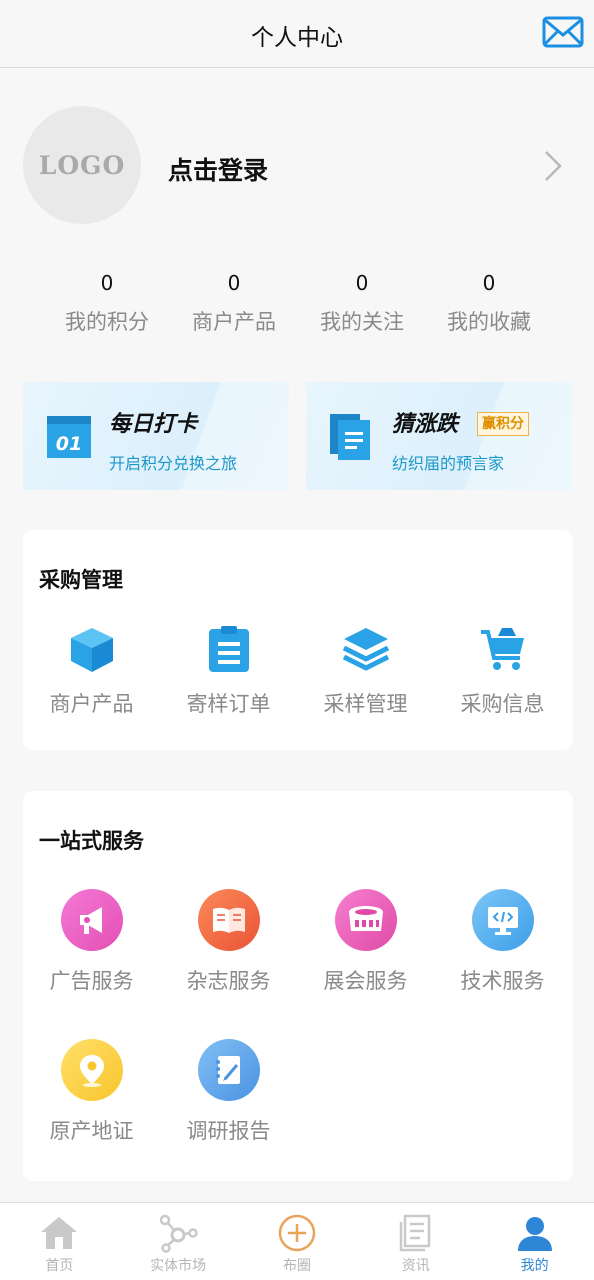  What do you see at coordinates (69, 444) in the screenshot?
I see `calendar-number: 01` at bounding box center [69, 444].